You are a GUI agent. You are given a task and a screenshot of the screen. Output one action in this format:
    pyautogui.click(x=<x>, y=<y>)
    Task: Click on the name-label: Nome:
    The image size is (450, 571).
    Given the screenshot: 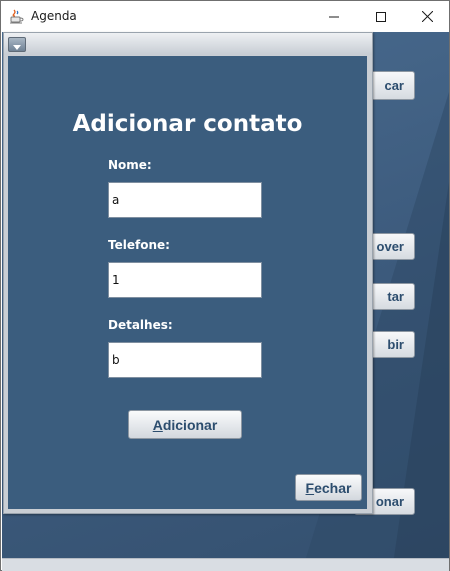 What is the action you would take?
    pyautogui.click(x=130, y=165)
    